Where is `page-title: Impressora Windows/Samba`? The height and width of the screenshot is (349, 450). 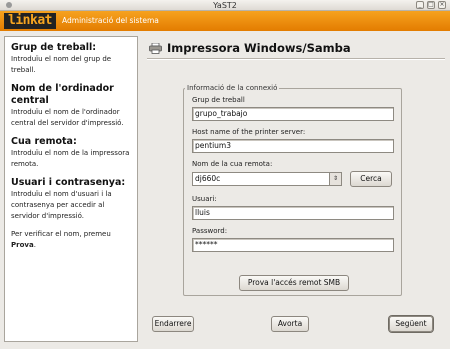
page-title: Impressora Windows/Samba is located at coordinates (250, 48).